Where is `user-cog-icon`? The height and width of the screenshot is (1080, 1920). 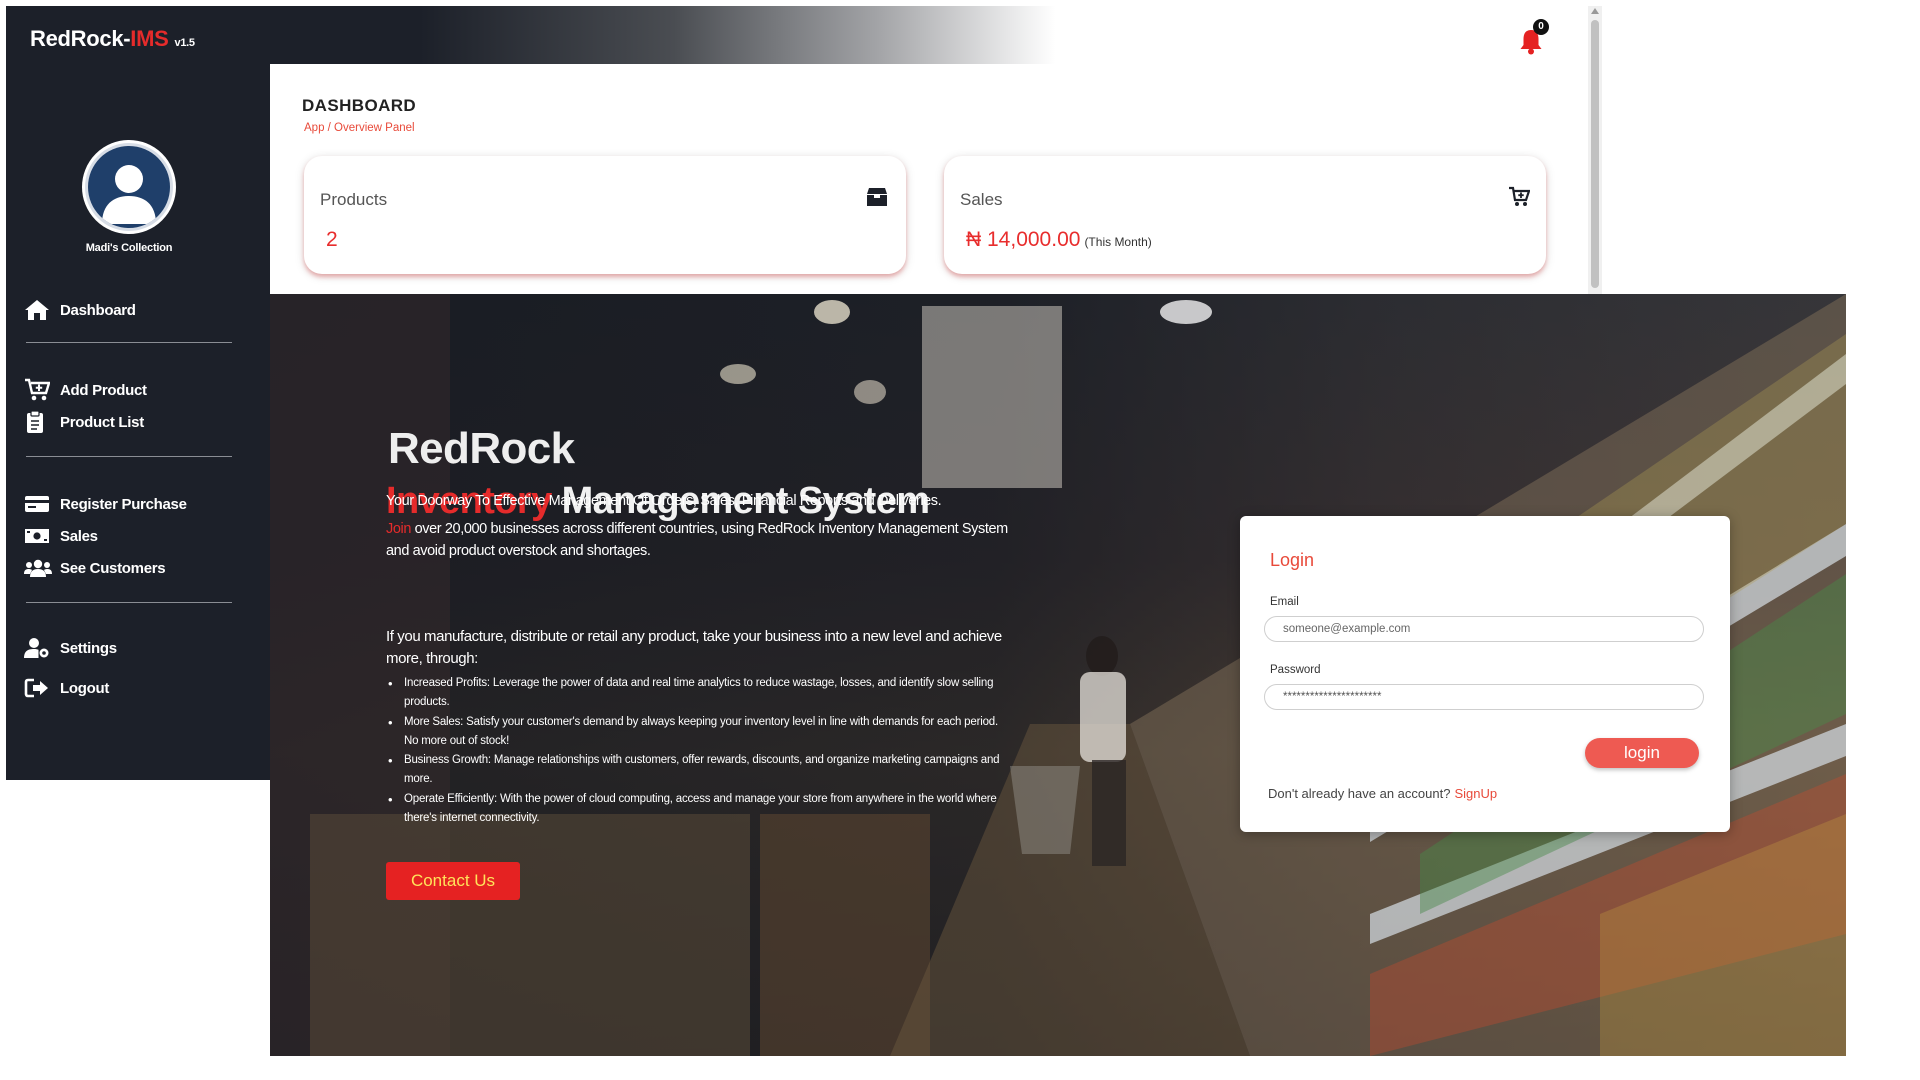
user-cog-icon is located at coordinates (42, 648).